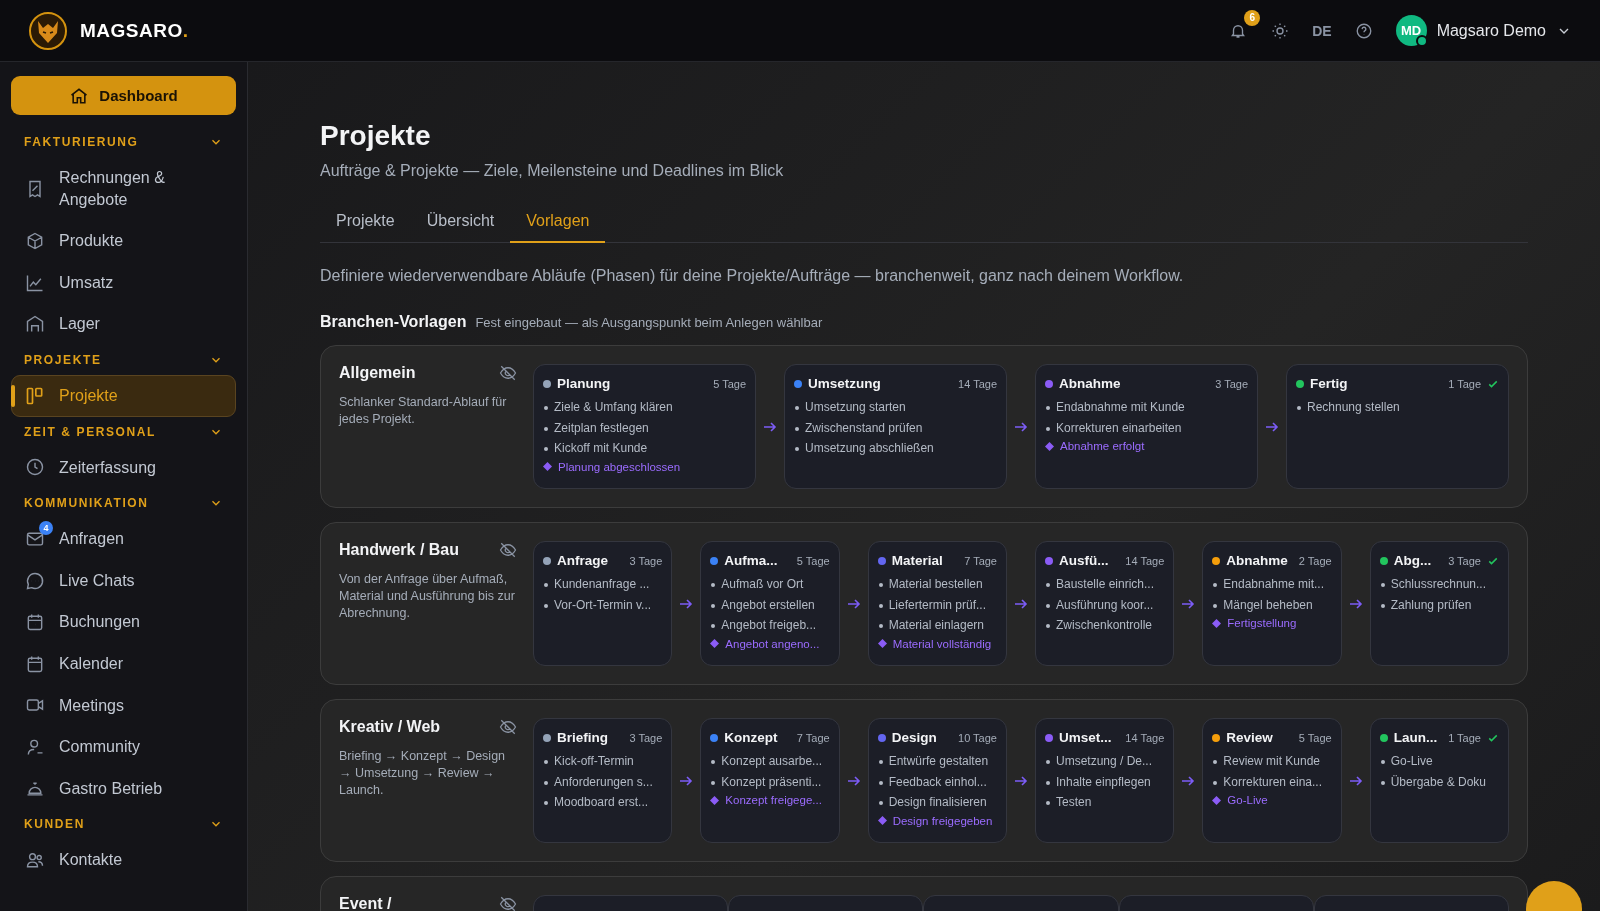 This screenshot has width=1600, height=911. Describe the element at coordinates (423, 773) in the screenshot. I see `template-description: Briefing → Konzept → Design → Umsetzung → Review → Launch.` at that location.